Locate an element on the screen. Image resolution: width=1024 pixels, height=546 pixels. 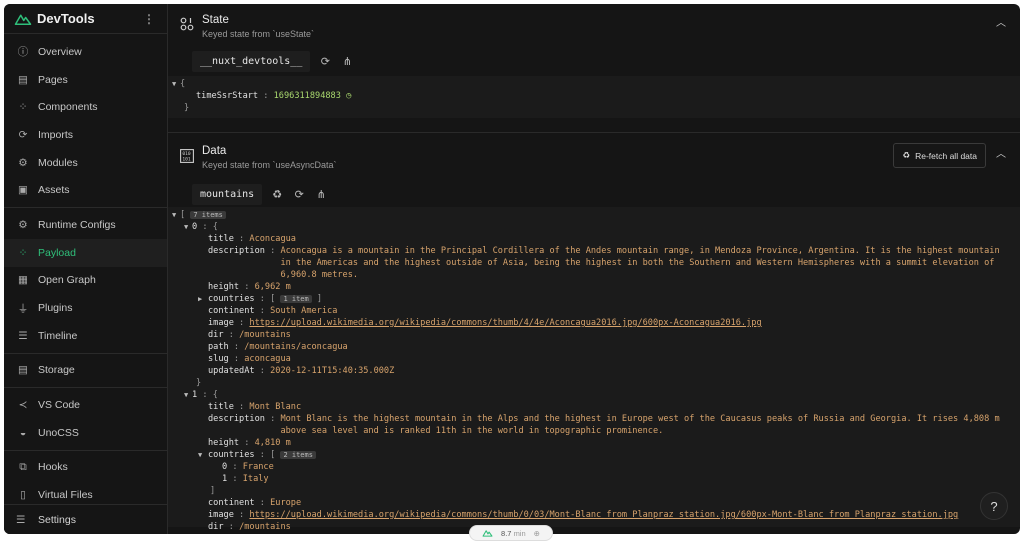
plug-icon: ⏚ is located at coordinates (23, 308).